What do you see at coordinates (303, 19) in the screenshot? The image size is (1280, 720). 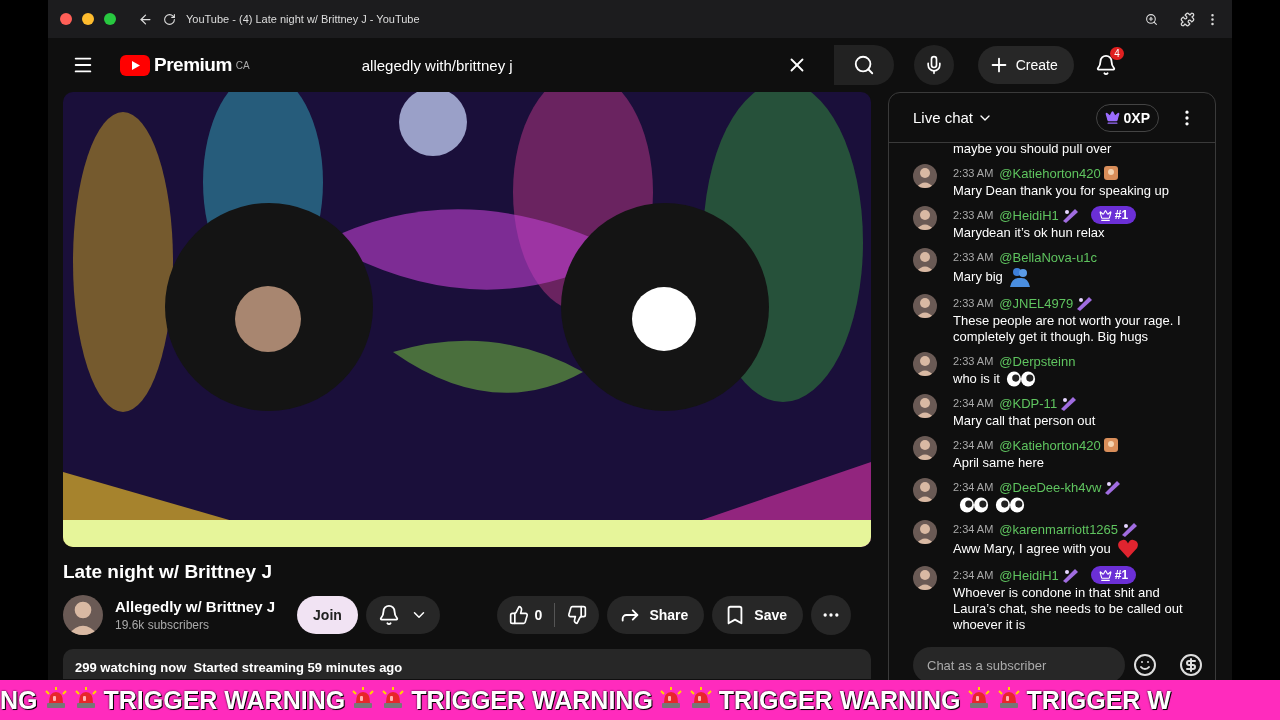 I see `tab-title: YouTube - (4) Late night w/ Brittney J - YouTube` at bounding box center [303, 19].